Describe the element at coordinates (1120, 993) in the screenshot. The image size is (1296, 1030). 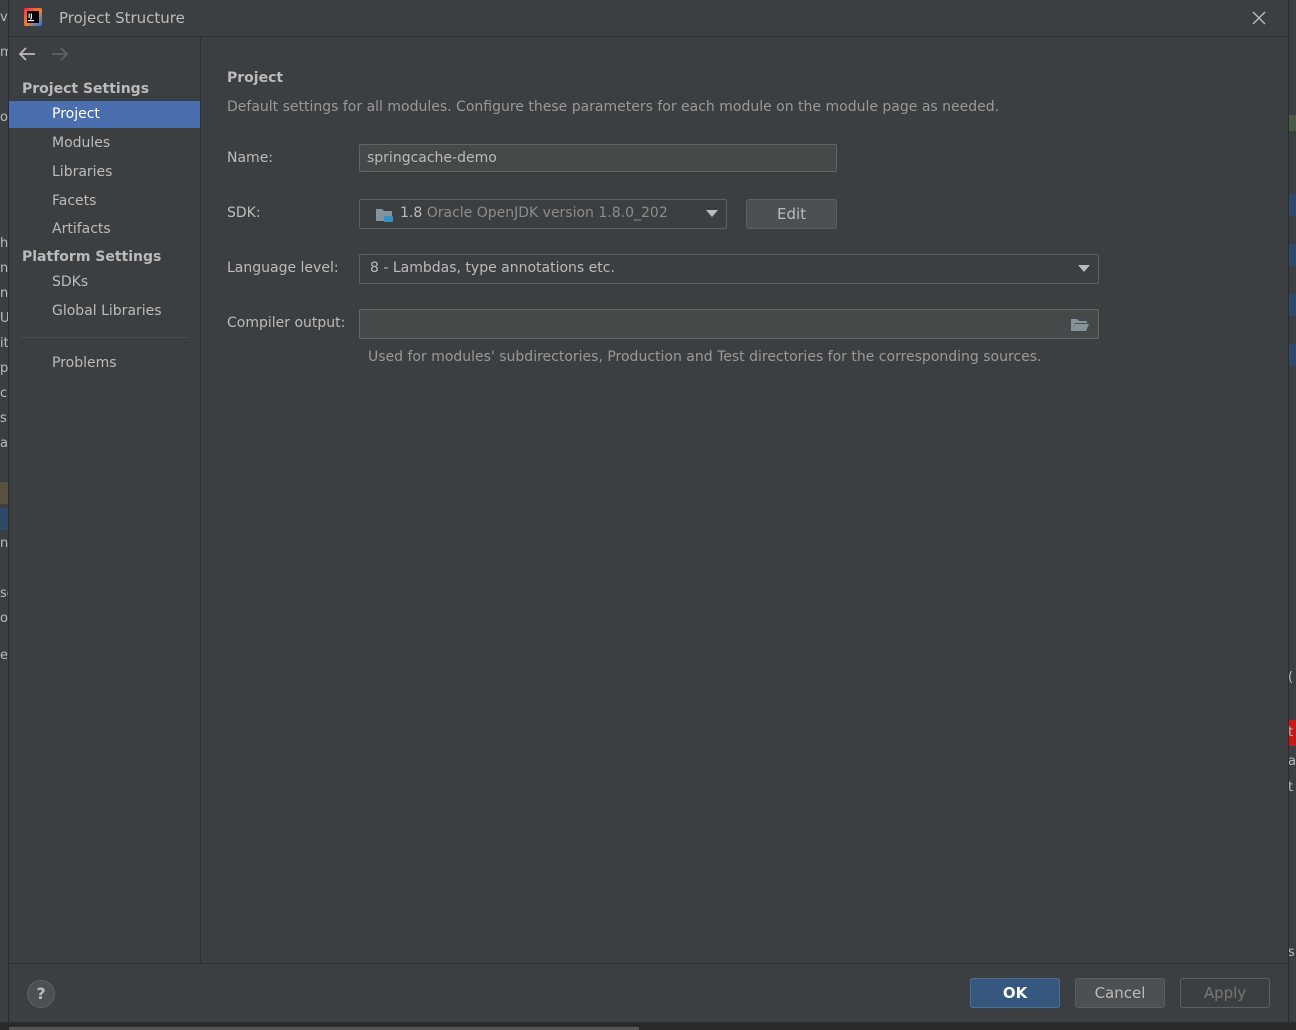
I see `cancel-button: Cancel` at that location.